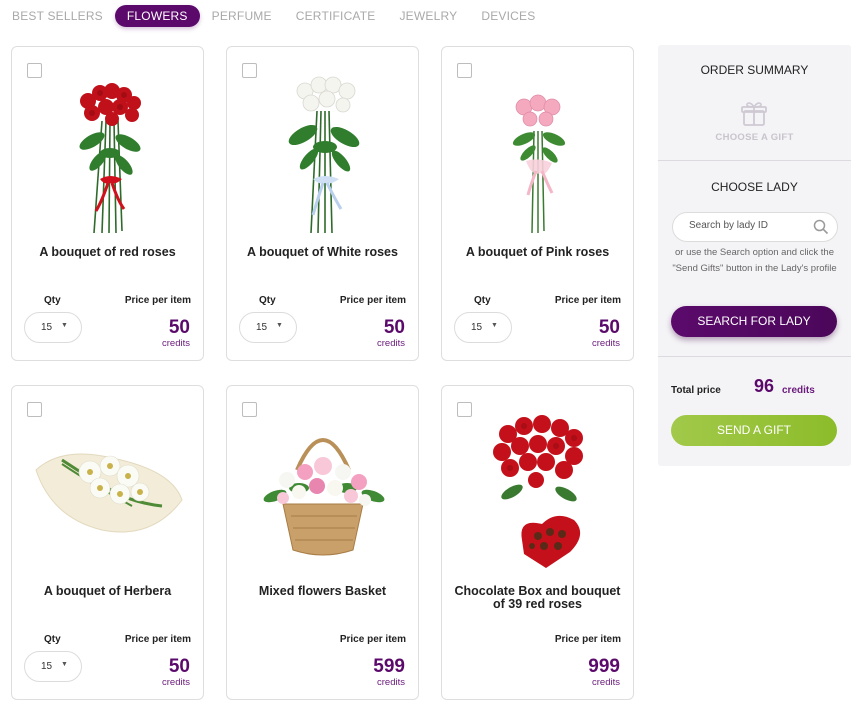  Describe the element at coordinates (754, 114) in the screenshot. I see `gift-icon` at that location.